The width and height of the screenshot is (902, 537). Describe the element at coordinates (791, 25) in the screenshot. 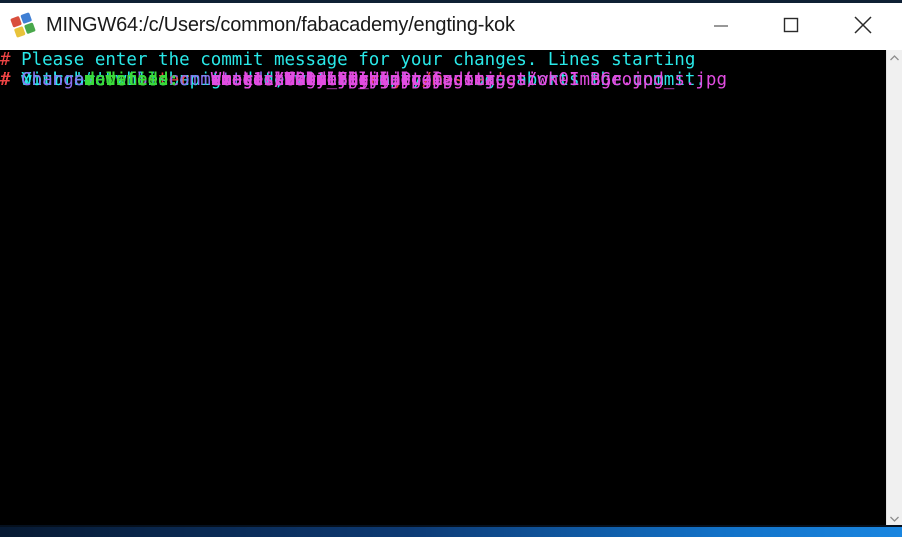

I see `maximize-button` at that location.